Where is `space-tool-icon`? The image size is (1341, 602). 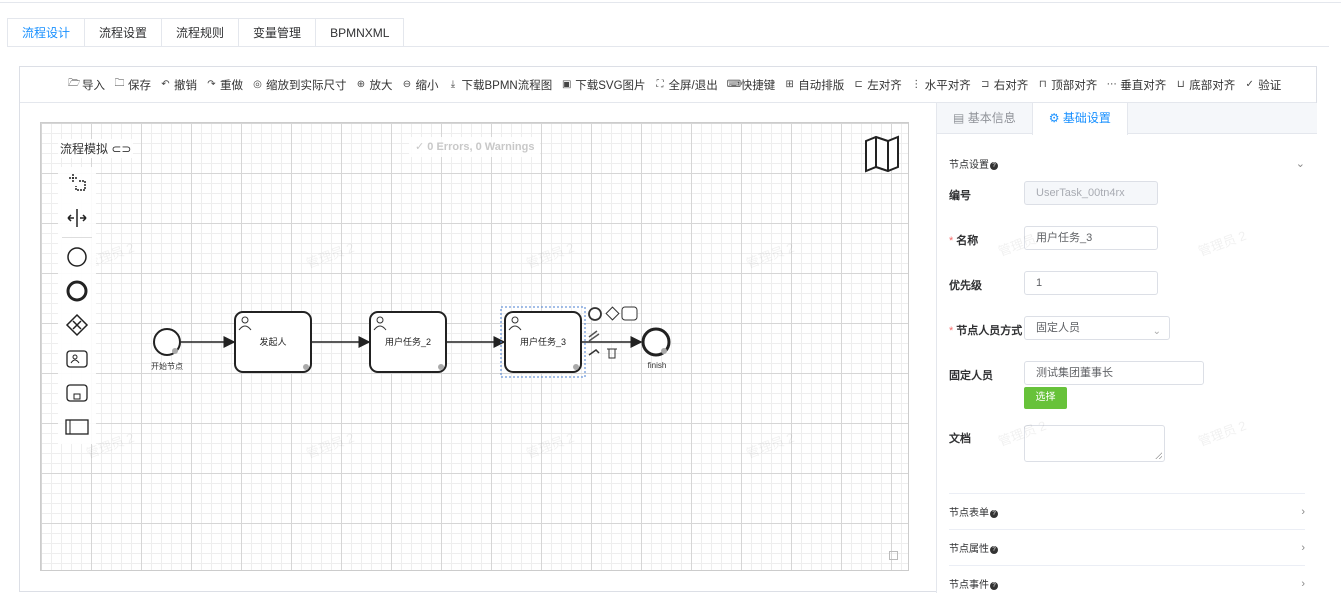
space-tool-icon is located at coordinates (77, 218).